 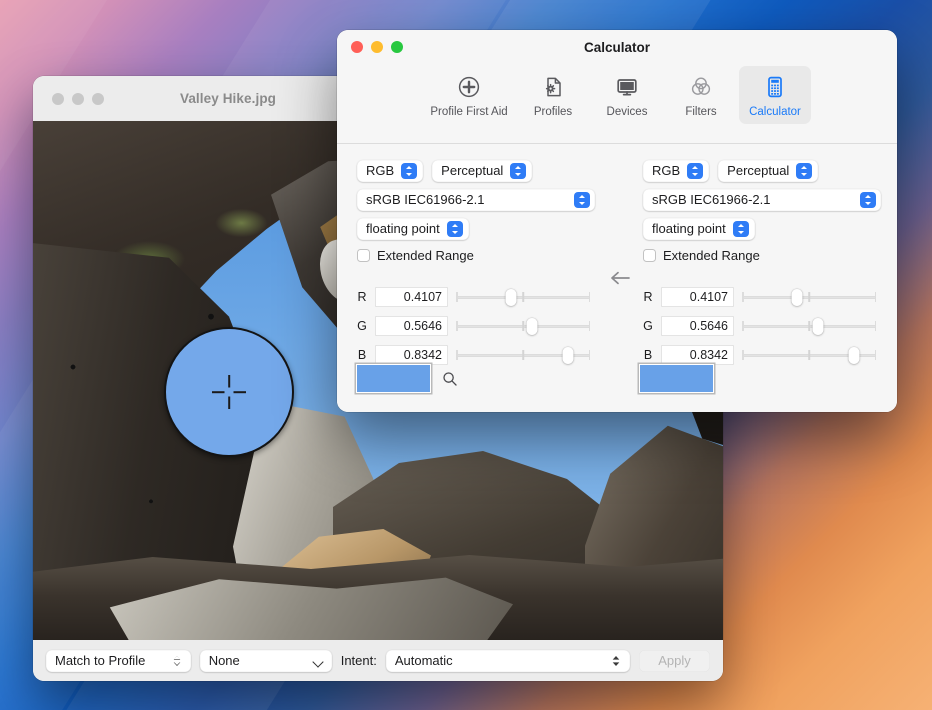 I want to click on tab-calculator: Calculator, so click(x=775, y=95).